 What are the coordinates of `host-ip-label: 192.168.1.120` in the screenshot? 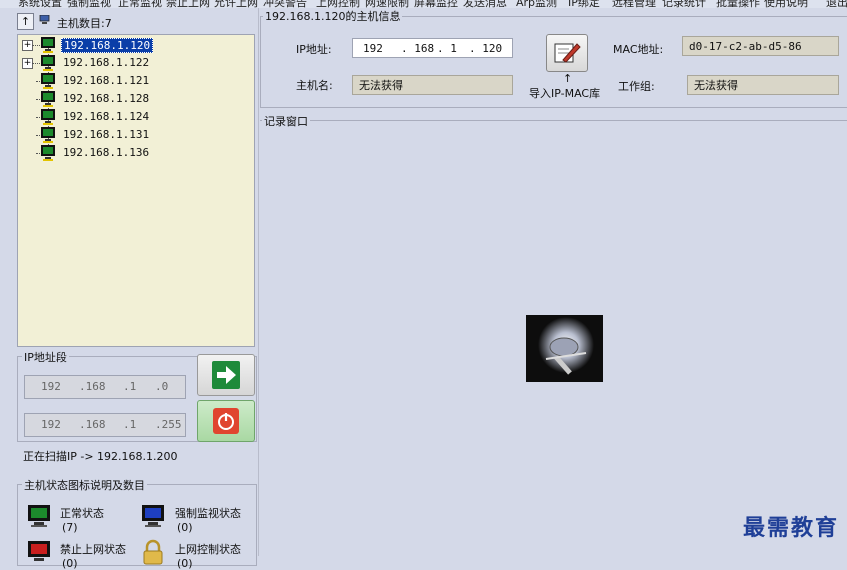 It's located at (107, 45).